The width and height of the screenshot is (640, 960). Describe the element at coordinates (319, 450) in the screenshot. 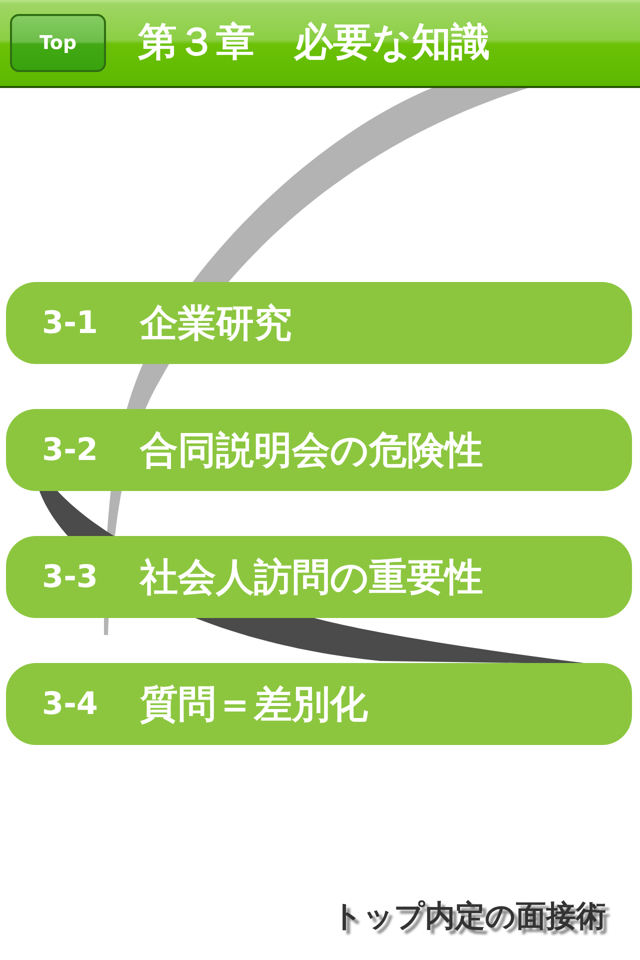

I see `section-menu-item: 3-2 合同説明会の危険性` at that location.